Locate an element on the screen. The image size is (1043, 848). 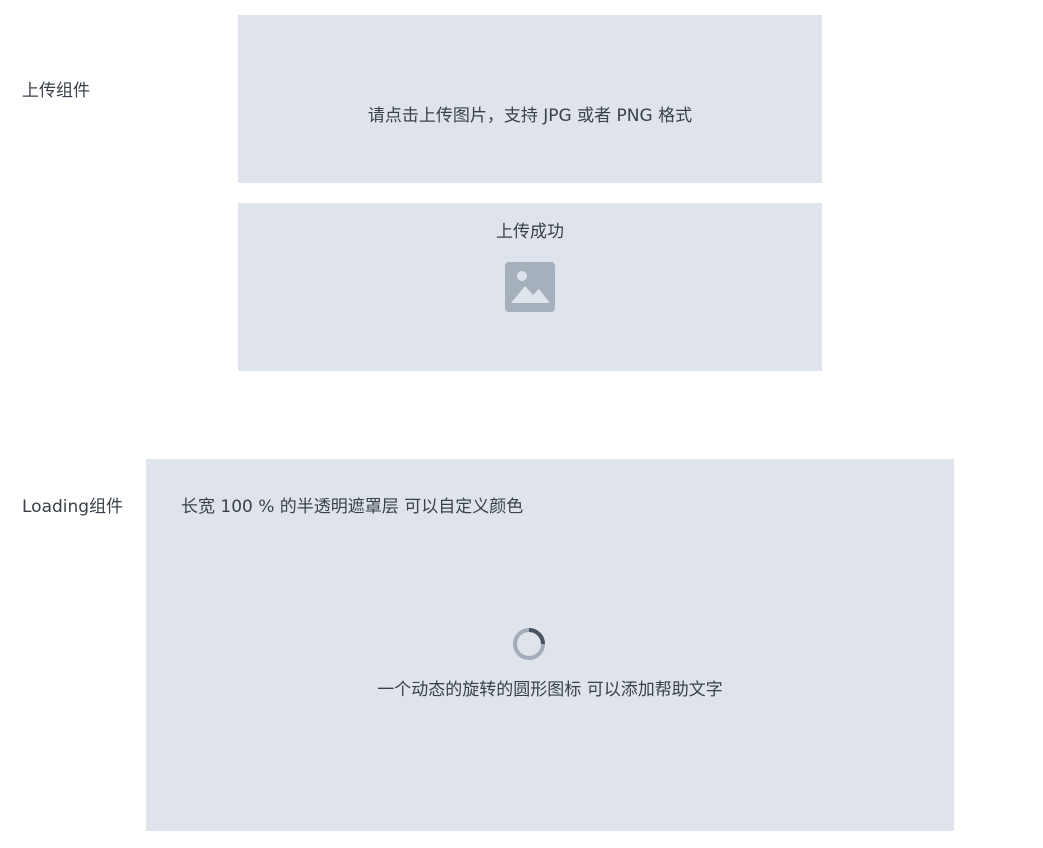
image-icon is located at coordinates (530, 287).